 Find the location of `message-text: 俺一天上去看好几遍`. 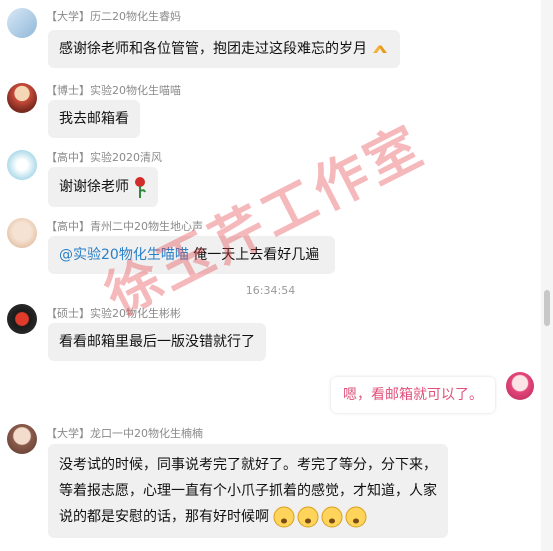

message-text: 俺一天上去看好几遍 is located at coordinates (254, 255).